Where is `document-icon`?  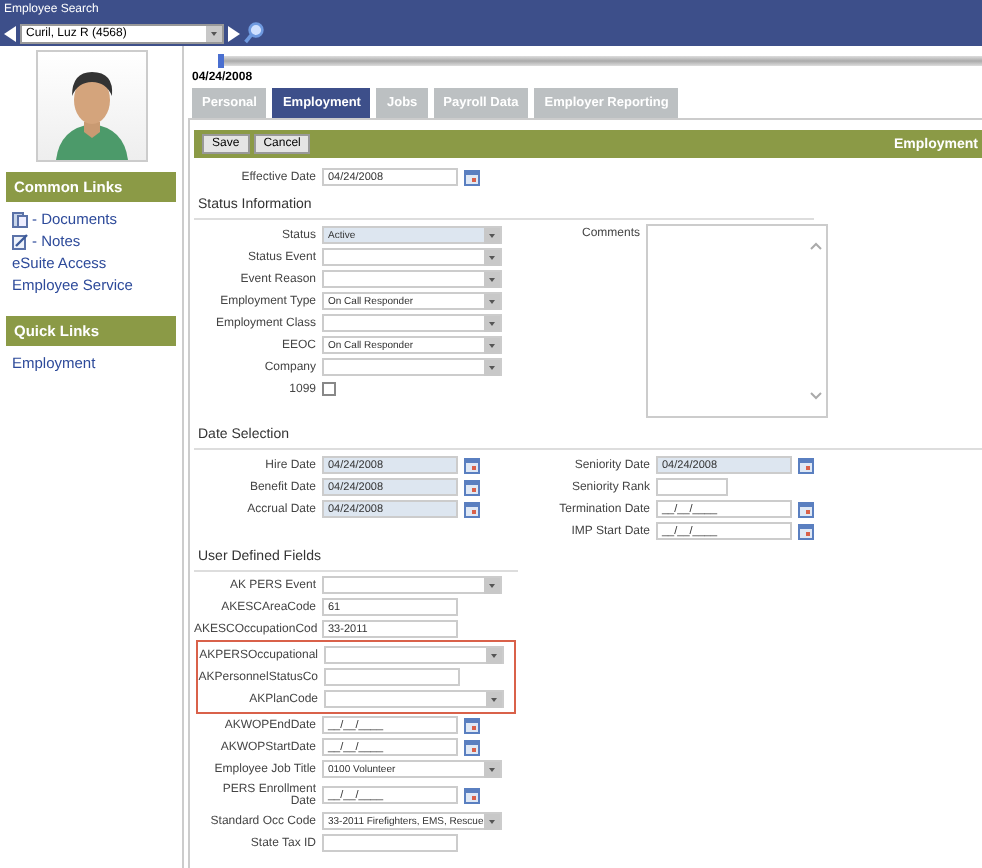
document-icon is located at coordinates (20, 219).